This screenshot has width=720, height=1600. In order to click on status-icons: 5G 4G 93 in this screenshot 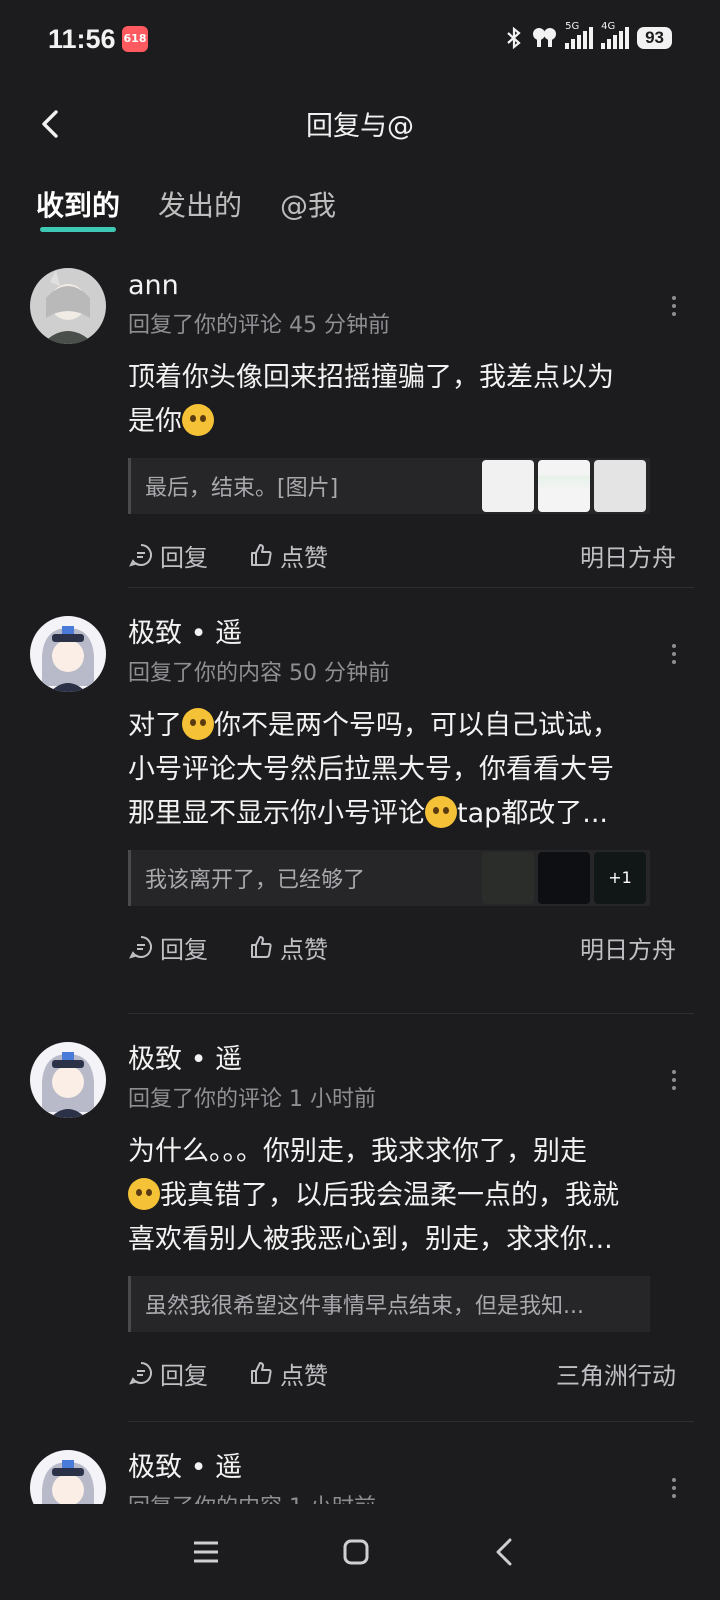, I will do `click(588, 35)`.